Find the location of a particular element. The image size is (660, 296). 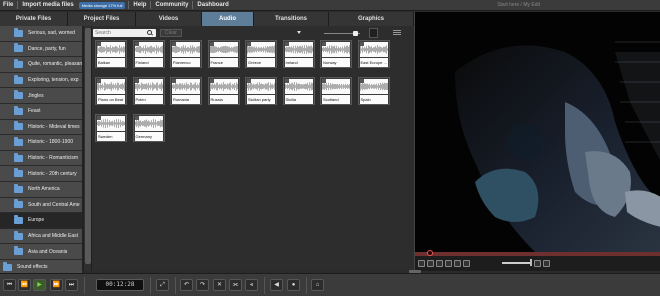

audio-clip-title: Sicilia is located at coordinates (298, 99).